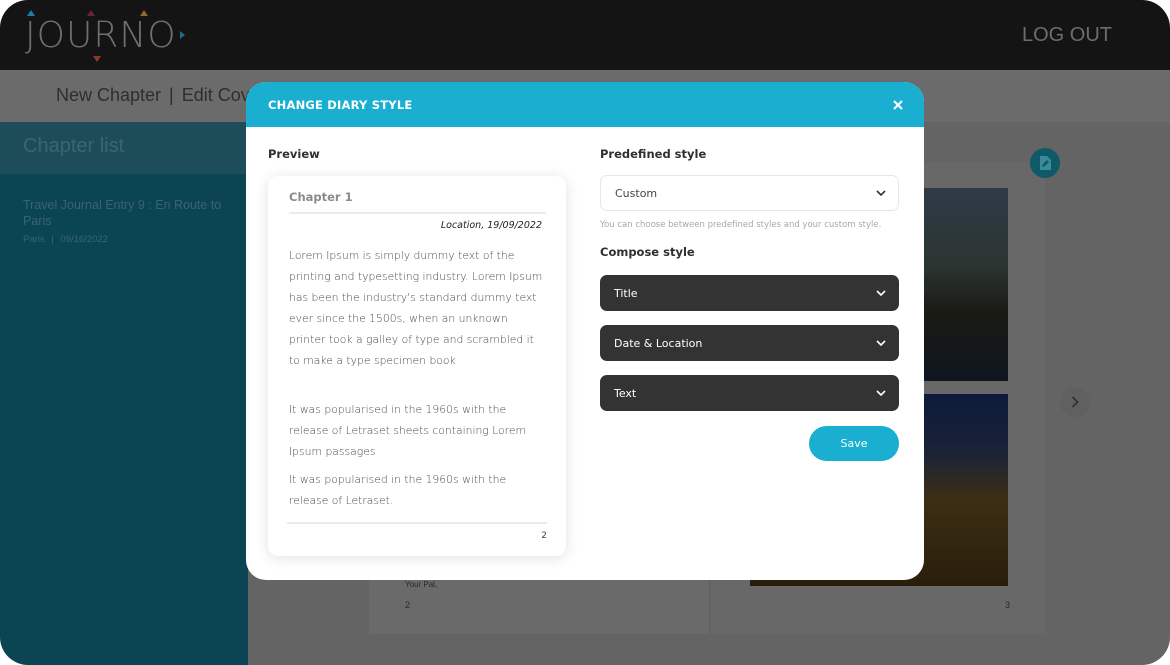 This screenshot has width=1170, height=665. What do you see at coordinates (749, 443) in the screenshot?
I see `save-row: Save` at bounding box center [749, 443].